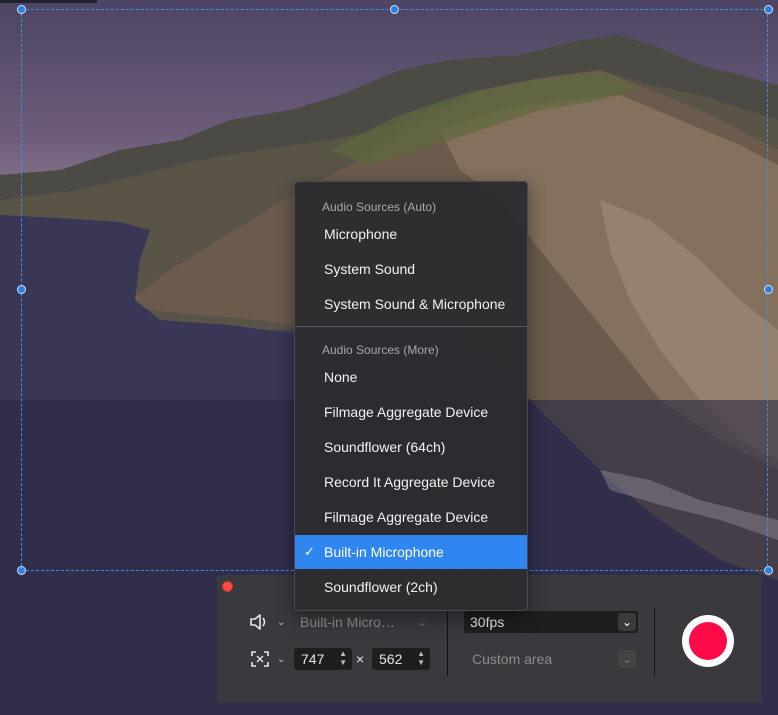 The width and height of the screenshot is (778, 715). I want to click on area-mode-value: Custom area, so click(512, 659).